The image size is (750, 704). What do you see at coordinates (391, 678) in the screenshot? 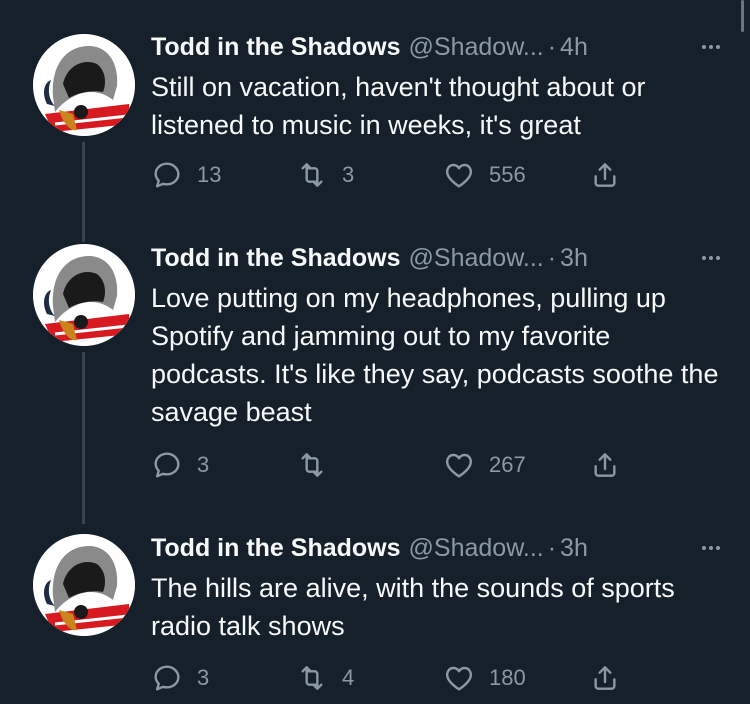
I see `tweet-actions: 3 4 180` at bounding box center [391, 678].